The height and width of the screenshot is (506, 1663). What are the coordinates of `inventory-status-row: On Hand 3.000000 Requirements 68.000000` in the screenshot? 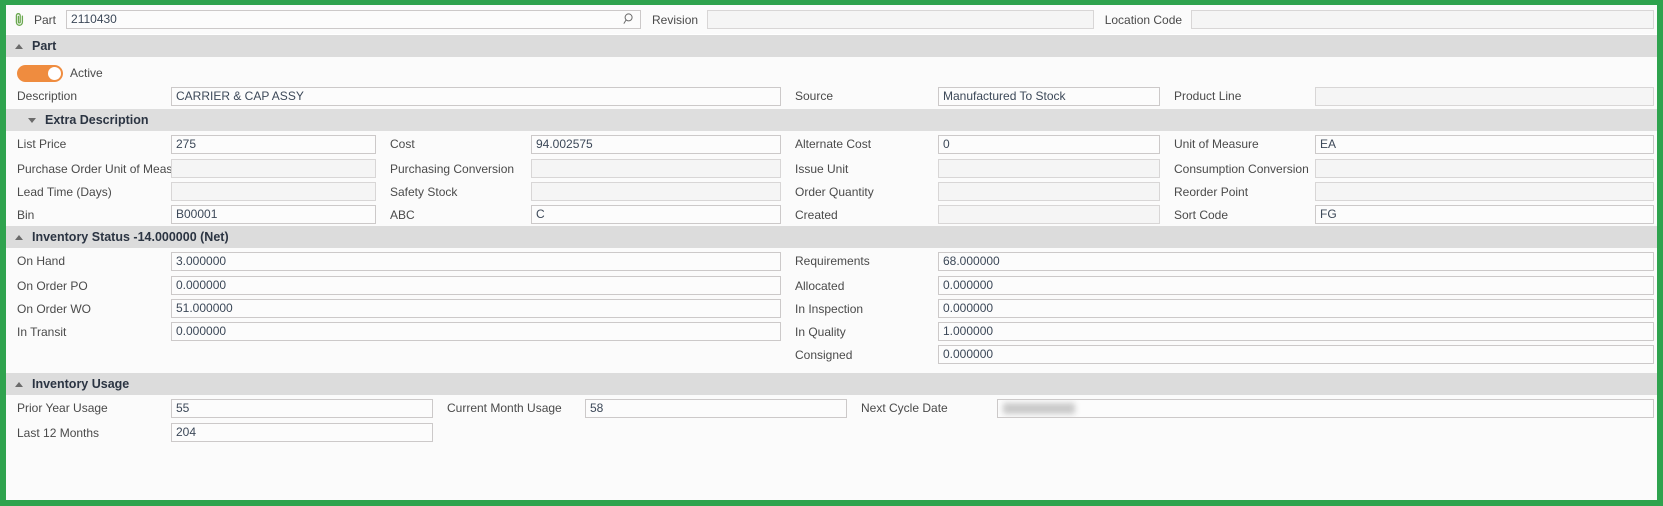 It's located at (831, 261).